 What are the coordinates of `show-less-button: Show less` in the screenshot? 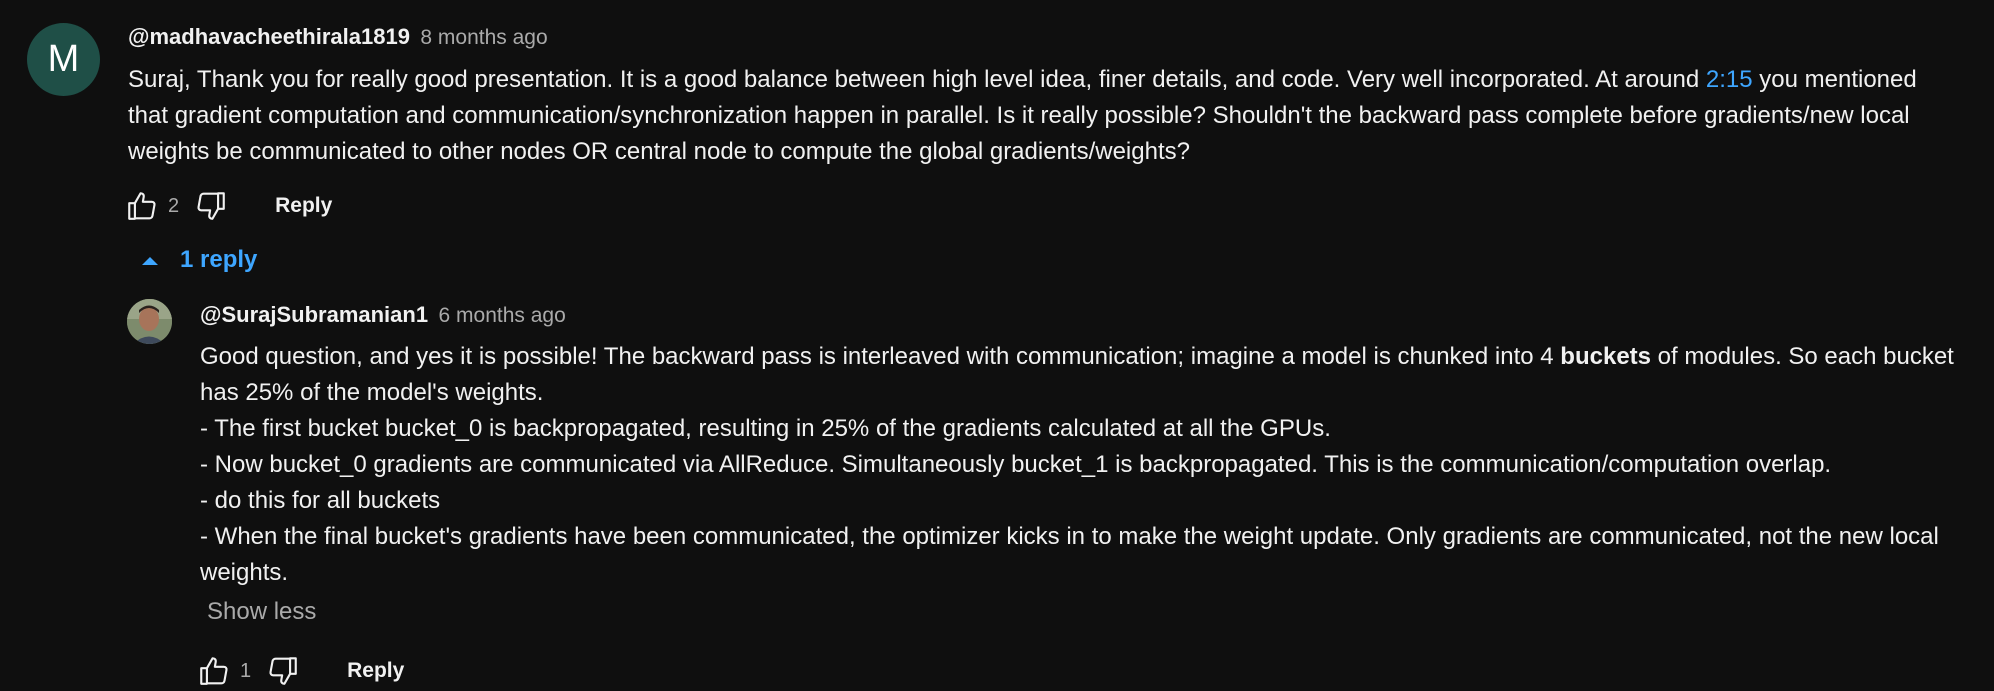 It's located at (261, 612).